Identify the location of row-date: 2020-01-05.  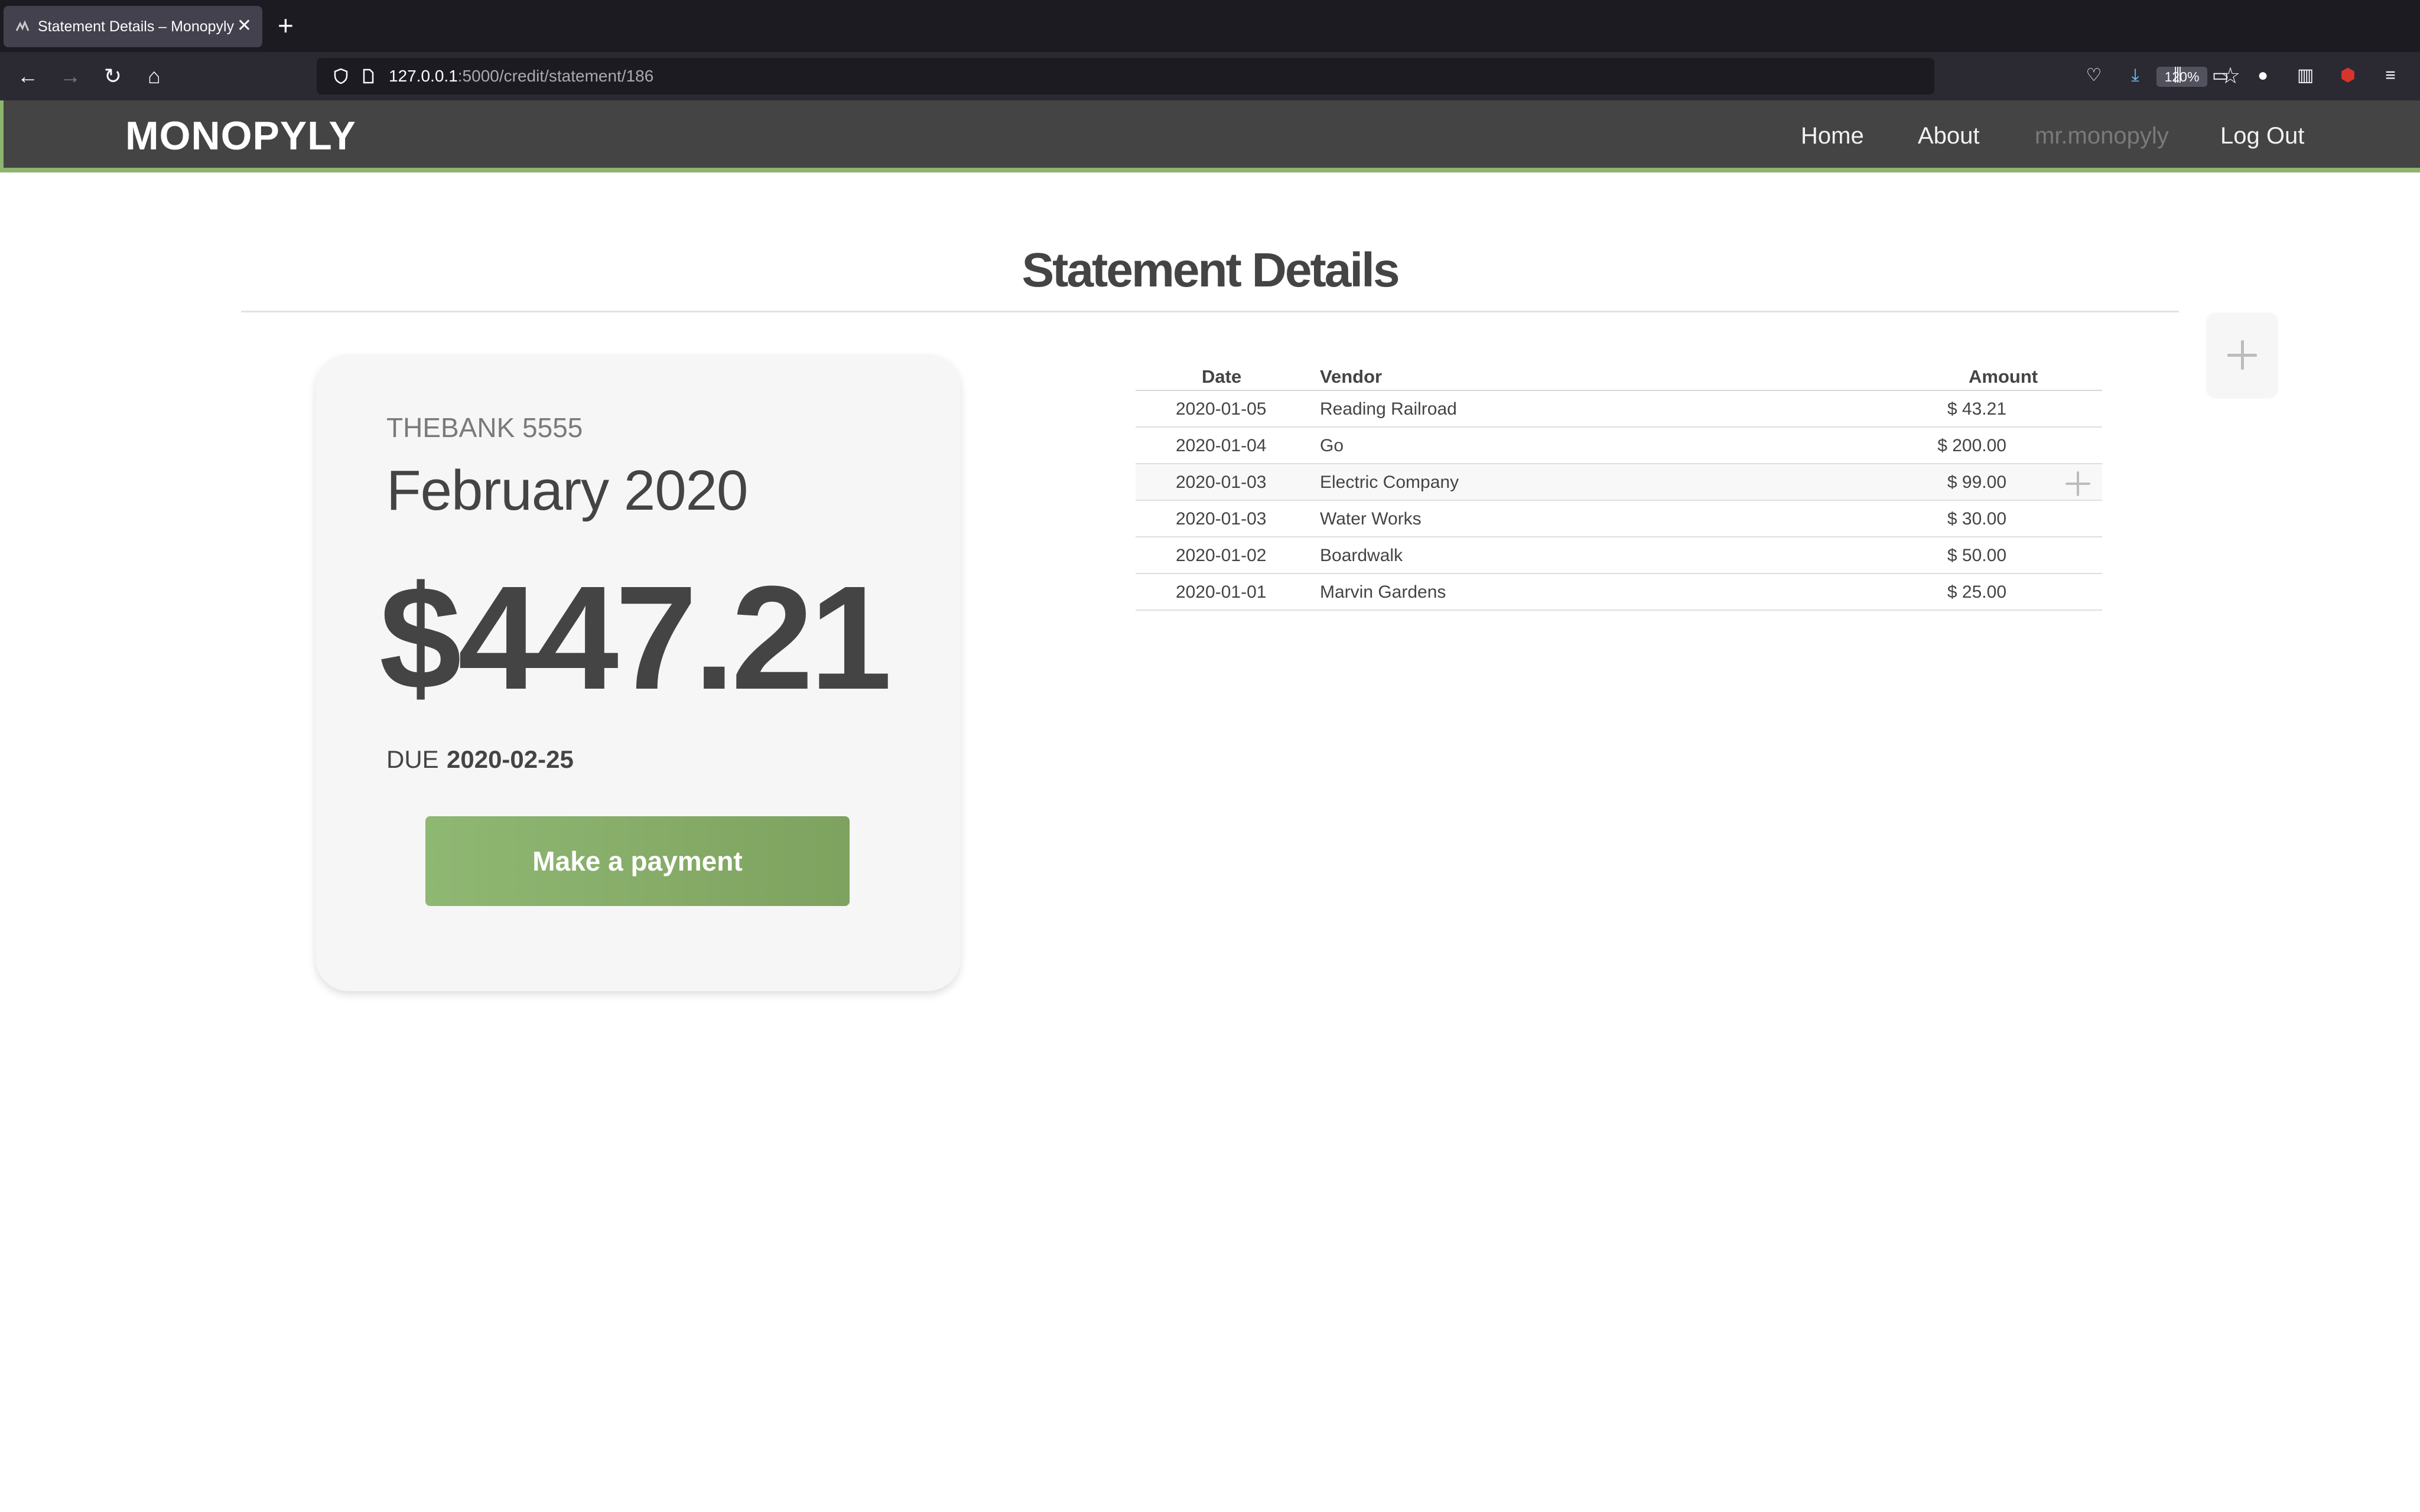
(1221, 409).